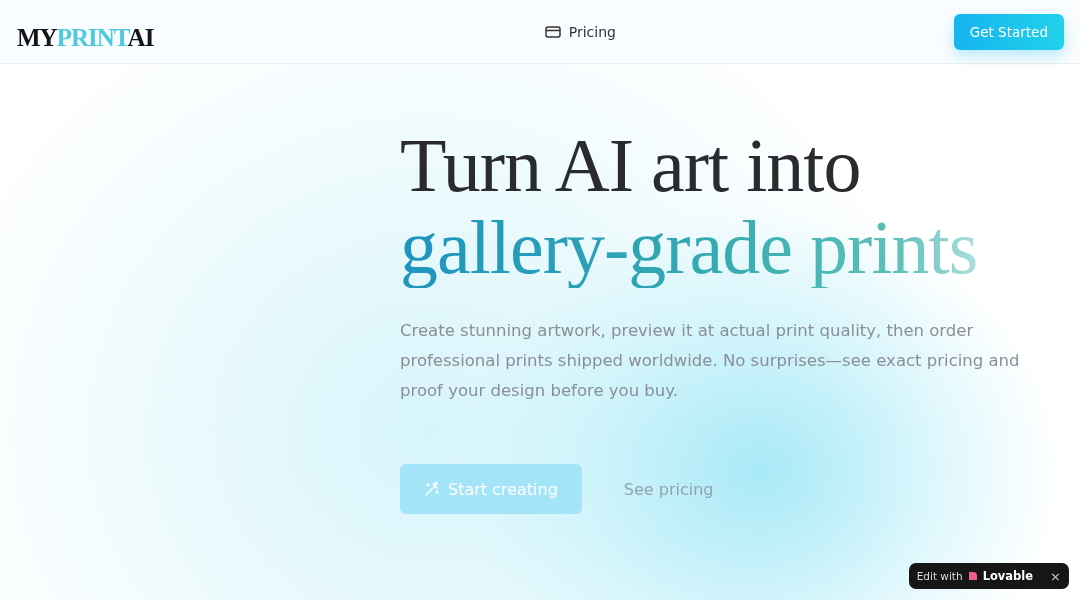  I want to click on close-button: ×, so click(1055, 576).